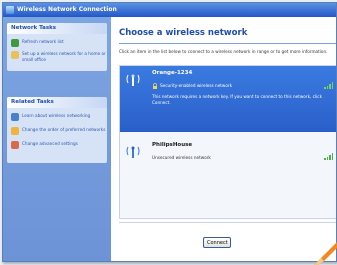 Image resolution: width=337 pixels, height=265 pixels. Describe the element at coordinates (228, 153) in the screenshot. I see `network-item-philipshouse: PhilipsHouse Unsecured wireless network` at that location.